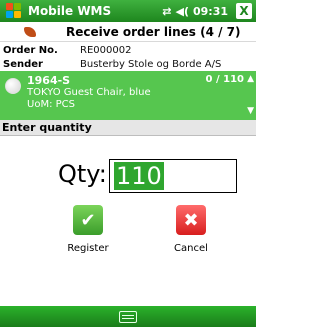 The height and width of the screenshot is (327, 320). Describe the element at coordinates (191, 220) in the screenshot. I see `cross-icon: ✖` at that location.